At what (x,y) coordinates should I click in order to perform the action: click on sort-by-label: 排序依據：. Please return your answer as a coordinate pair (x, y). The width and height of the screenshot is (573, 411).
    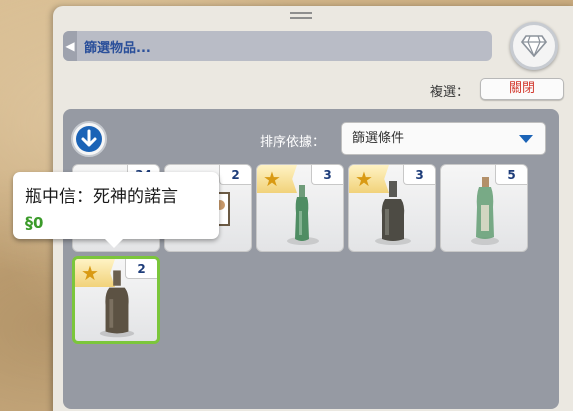
    Looking at the image, I should click on (293, 142).